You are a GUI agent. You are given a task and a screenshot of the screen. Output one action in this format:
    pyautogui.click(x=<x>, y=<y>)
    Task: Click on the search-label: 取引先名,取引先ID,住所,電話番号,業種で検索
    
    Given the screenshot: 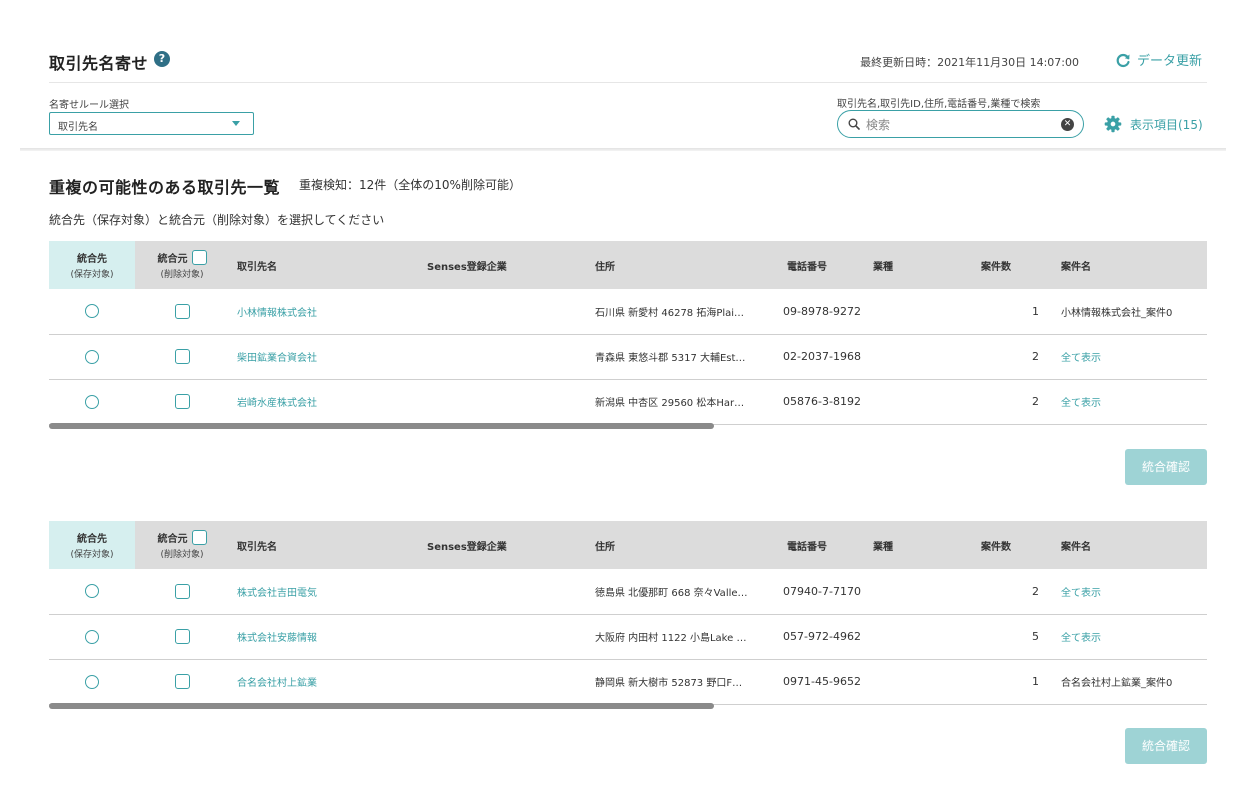 What is the action you would take?
    pyautogui.click(x=939, y=104)
    